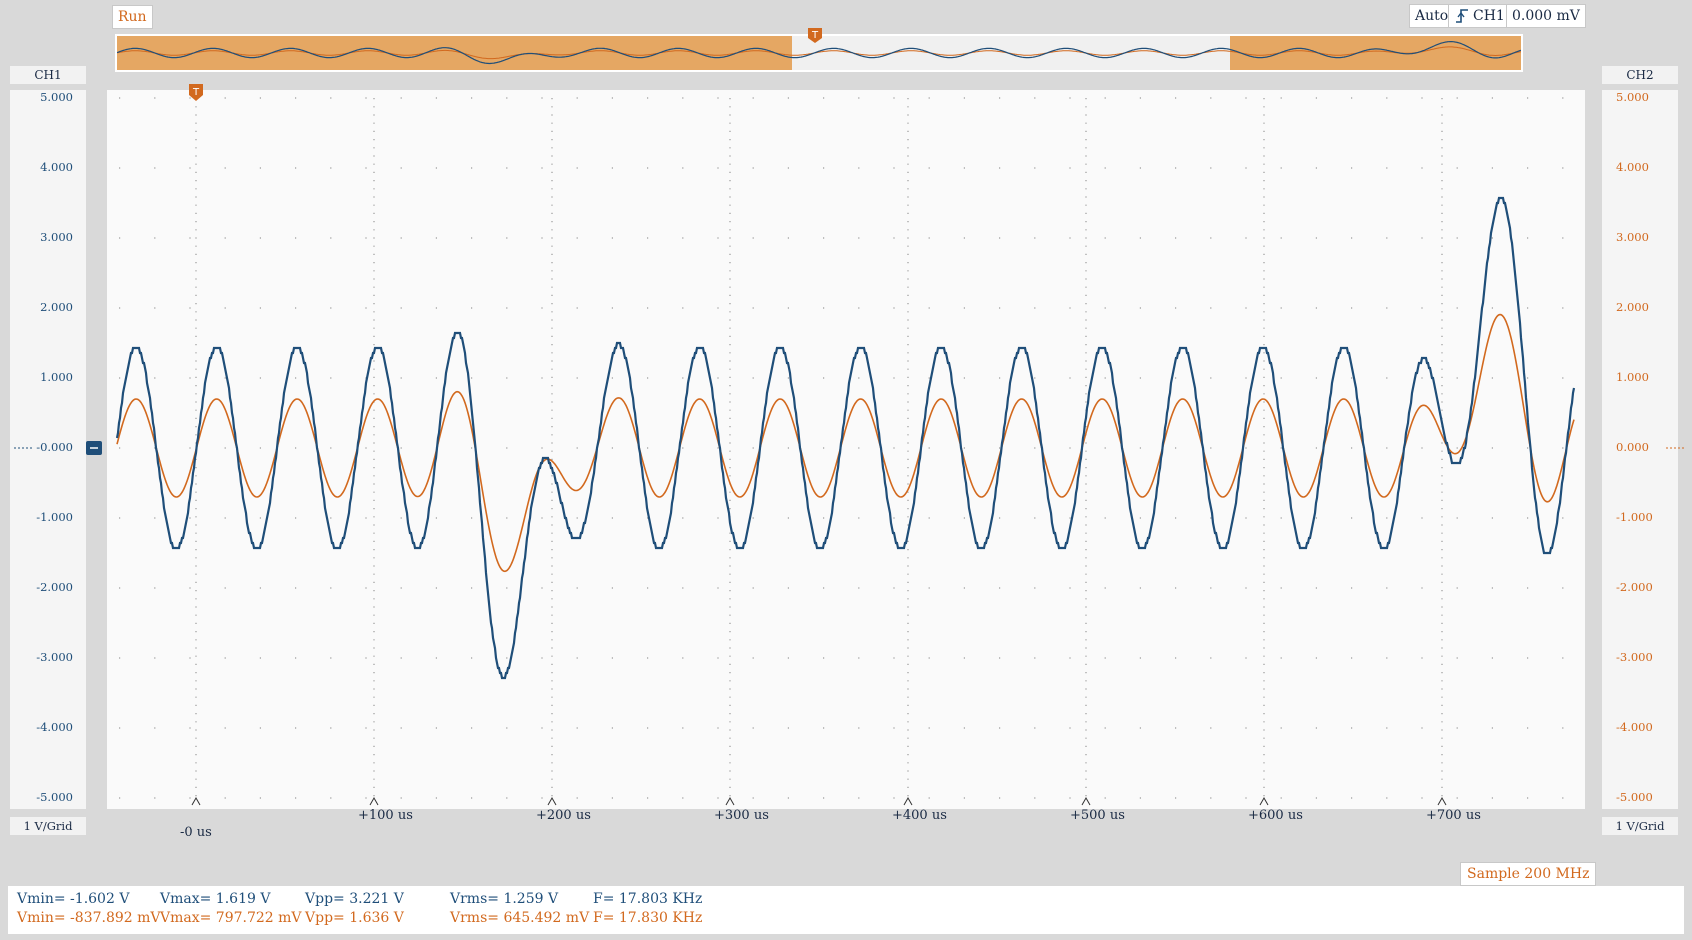 The width and height of the screenshot is (1692, 940). I want to click on overview-left-shade, so click(454, 53).